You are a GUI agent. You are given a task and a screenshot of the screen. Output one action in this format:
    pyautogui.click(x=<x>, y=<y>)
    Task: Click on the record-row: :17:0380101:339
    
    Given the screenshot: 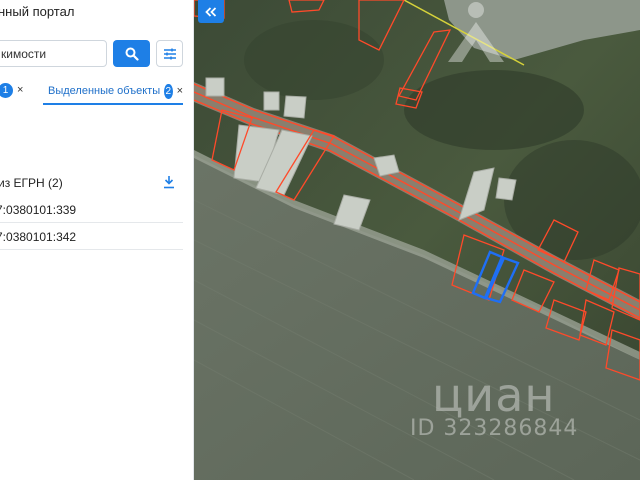 What is the action you would take?
    pyautogui.click(x=91, y=210)
    